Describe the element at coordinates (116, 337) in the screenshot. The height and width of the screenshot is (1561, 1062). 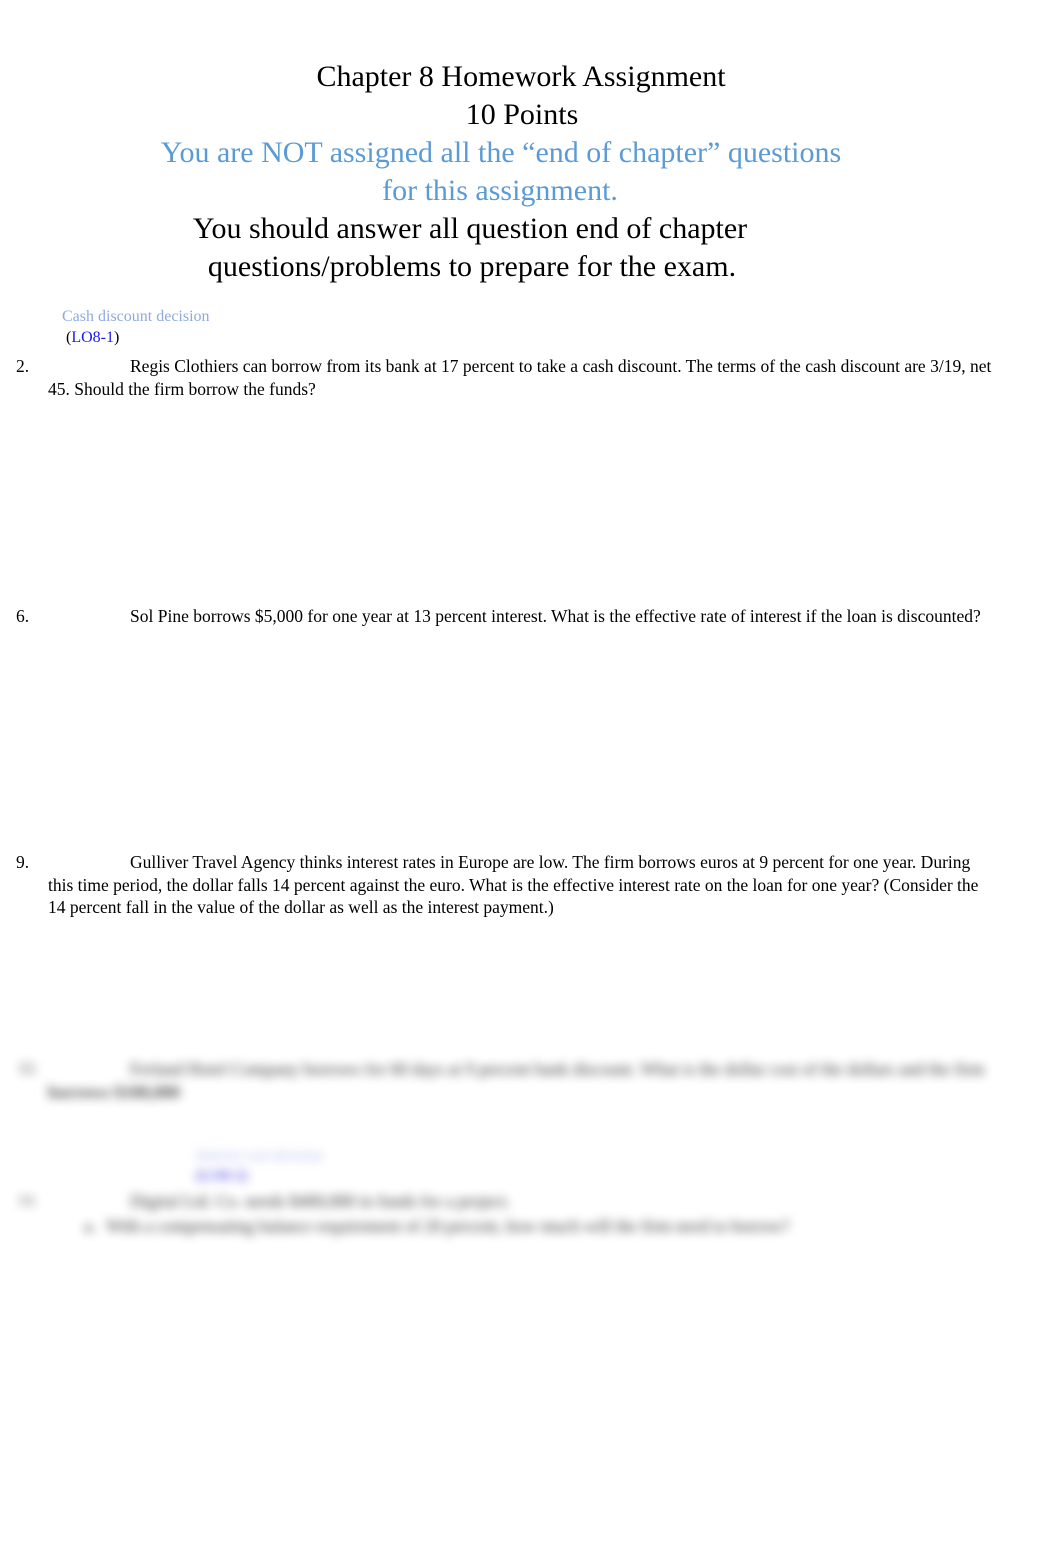
I see `lo-close-paren: )` at that location.